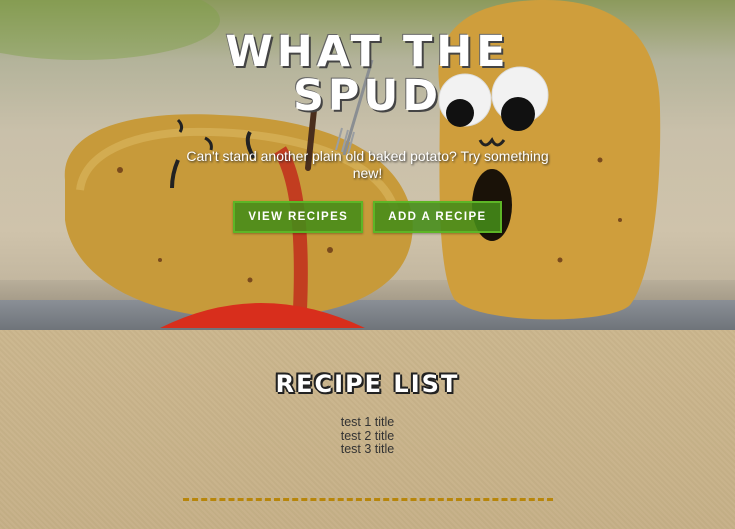 This screenshot has height=529, width=735. What do you see at coordinates (437, 217) in the screenshot?
I see `add-recipe-button: Add a Recipe` at bounding box center [437, 217].